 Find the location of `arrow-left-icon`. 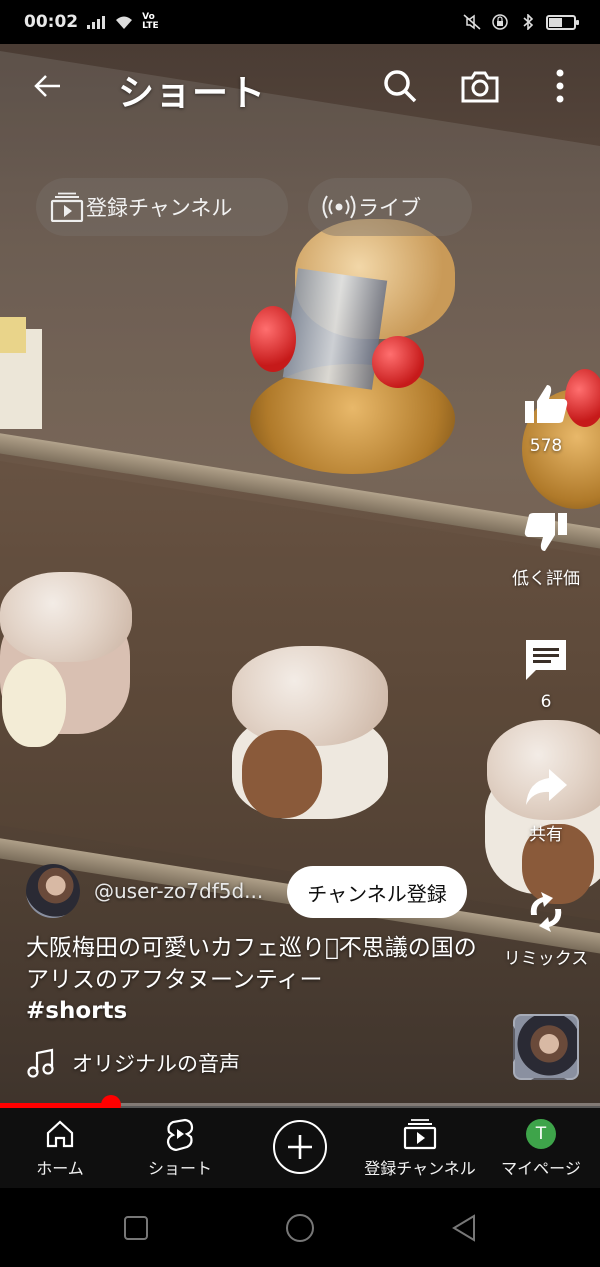

arrow-left-icon is located at coordinates (47, 86).